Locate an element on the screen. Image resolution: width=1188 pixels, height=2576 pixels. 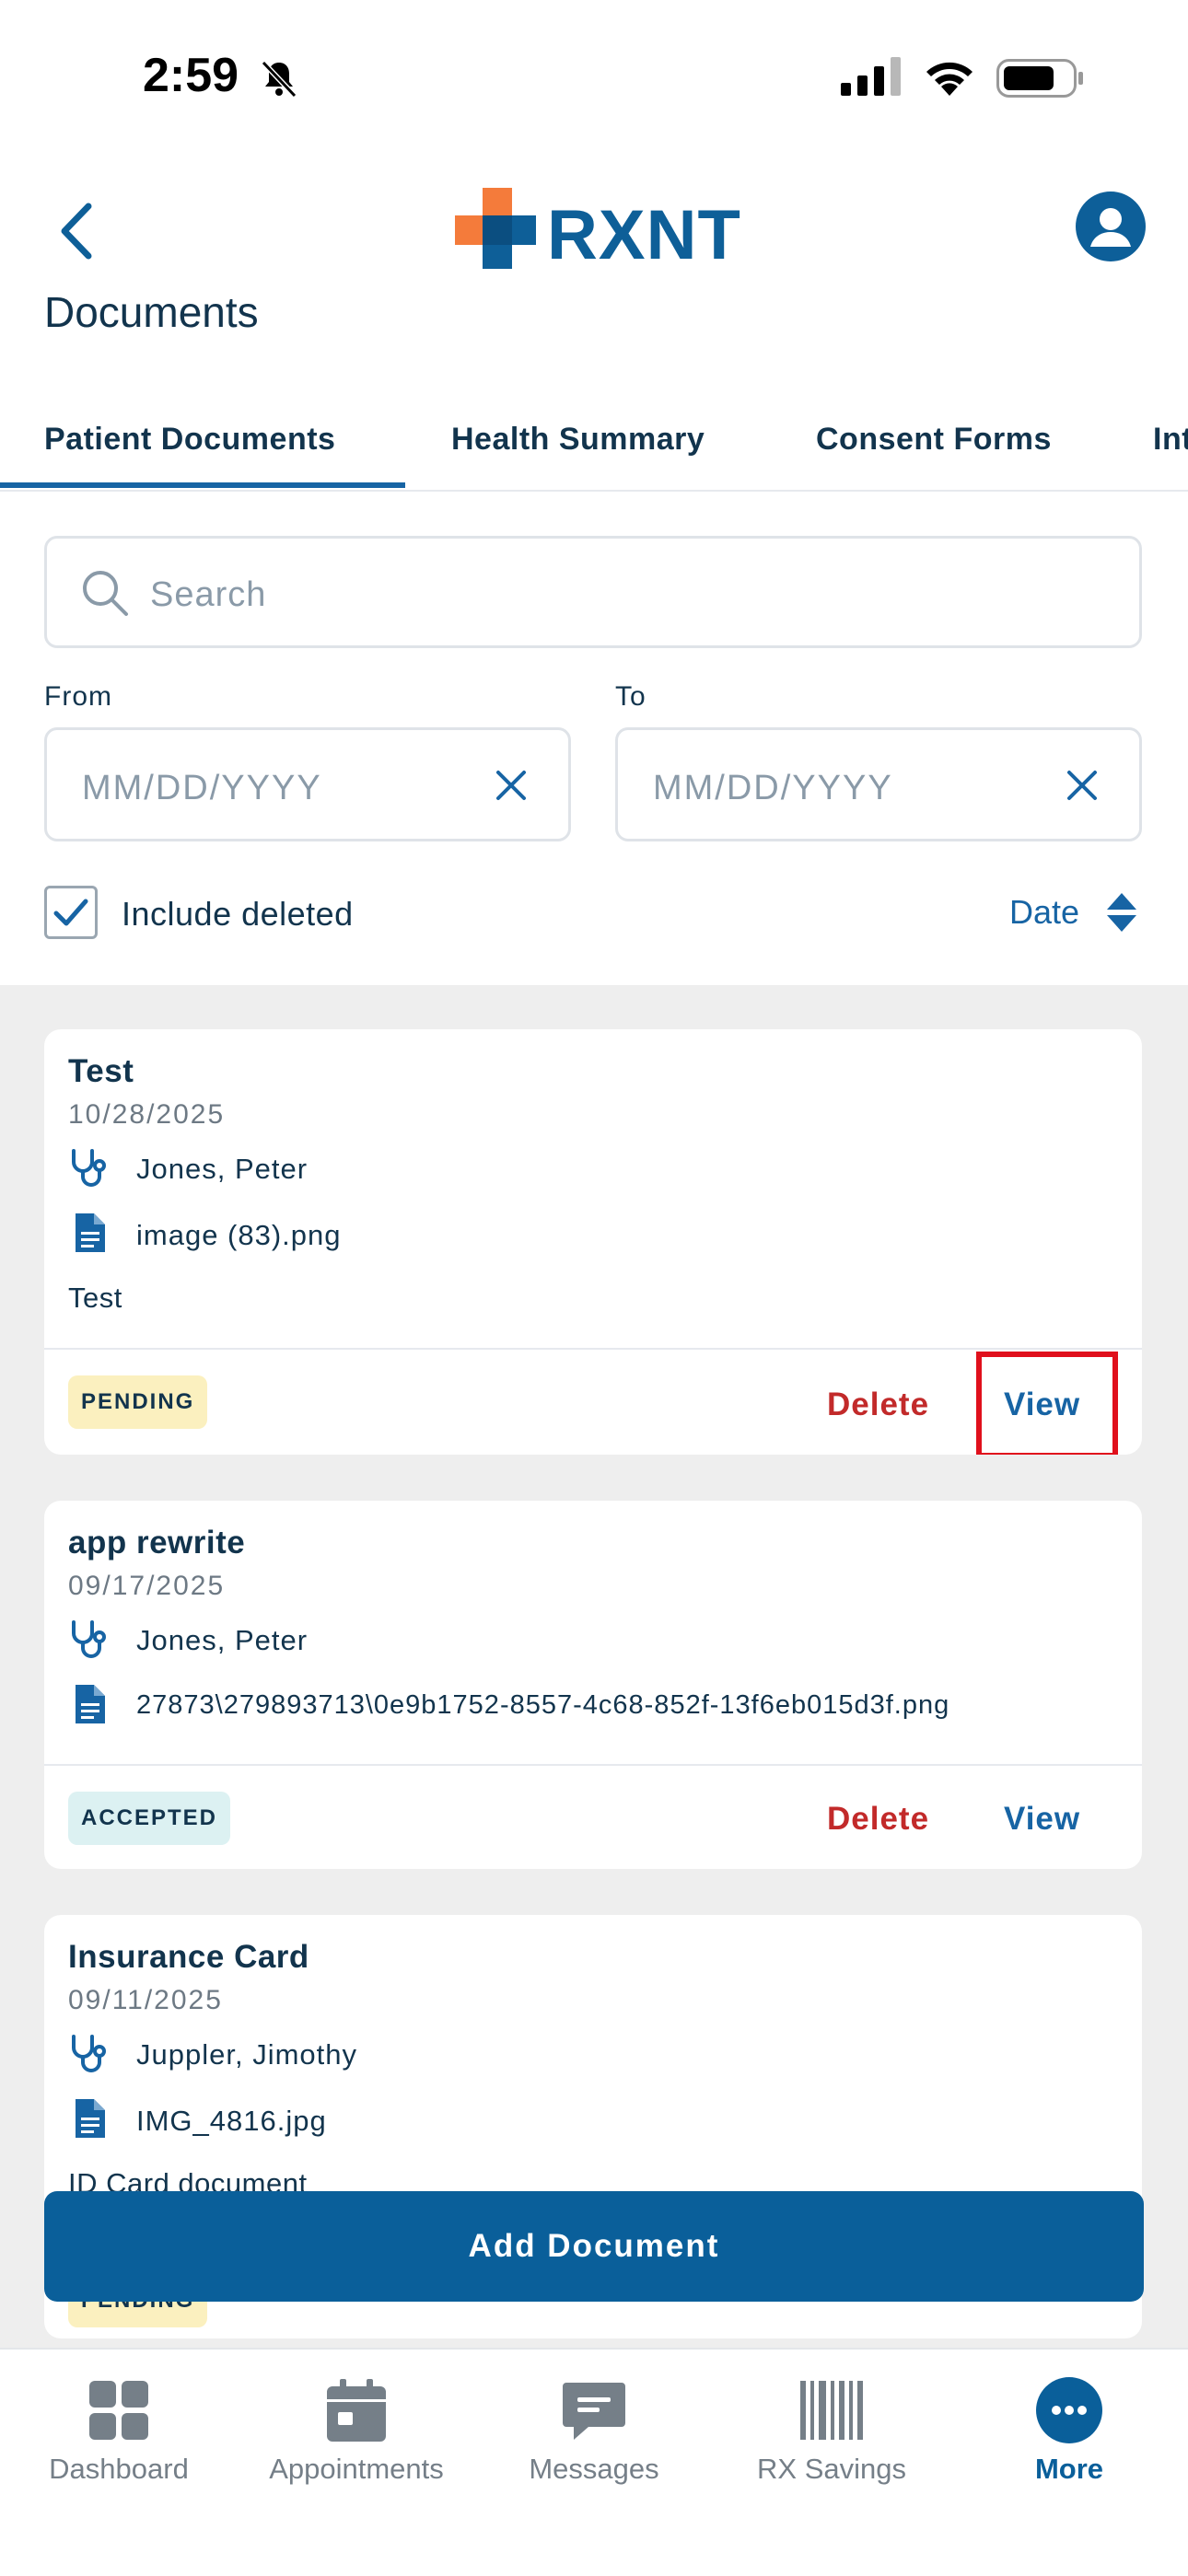
back-chevron-icon is located at coordinates (79, 231).